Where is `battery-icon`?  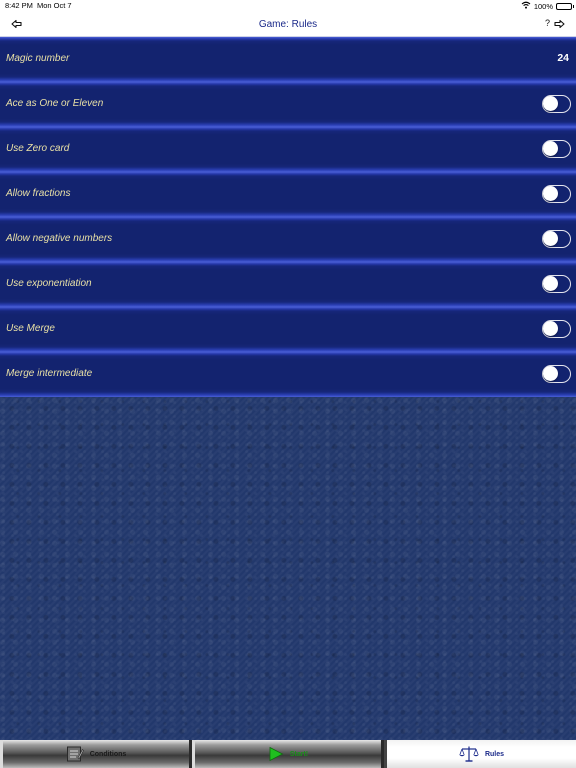 battery-icon is located at coordinates (565, 6).